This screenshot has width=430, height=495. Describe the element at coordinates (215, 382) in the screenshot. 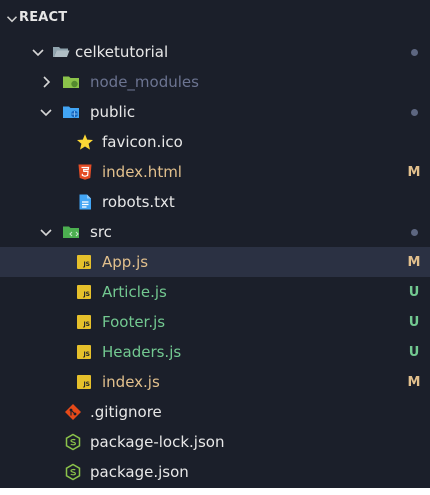

I see `tree-file-index-js: JS index.js M` at that location.